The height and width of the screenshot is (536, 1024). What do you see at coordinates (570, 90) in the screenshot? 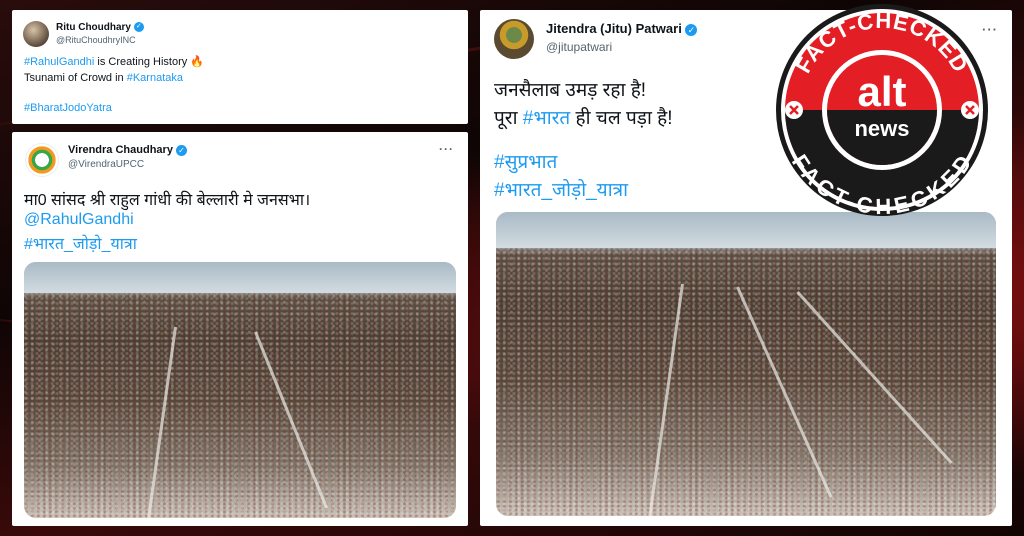
I see `tweet-text-line: जनसैलाब उमड़ रहा है!` at bounding box center [570, 90].